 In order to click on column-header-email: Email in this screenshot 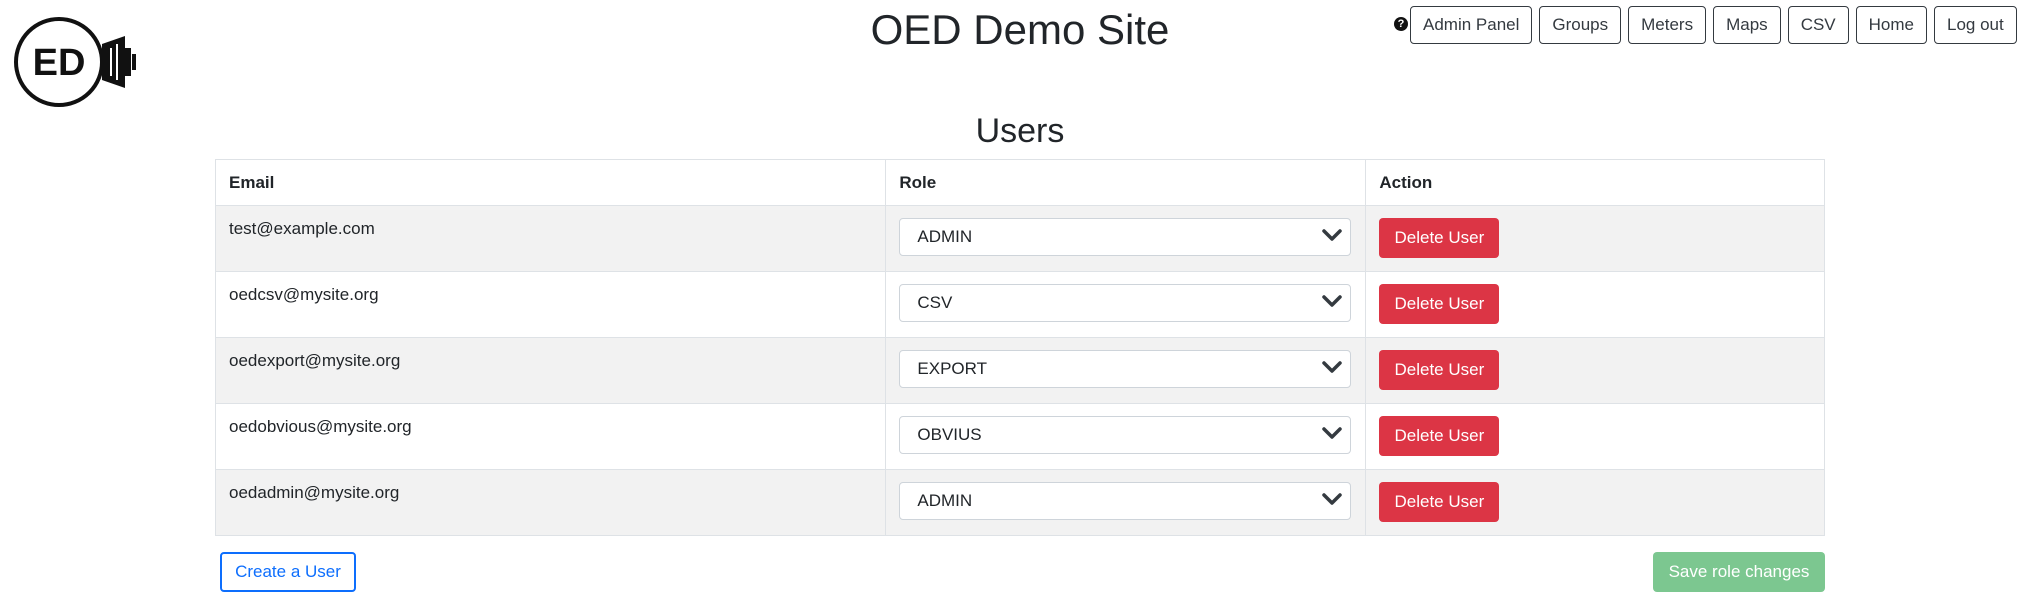, I will do `click(550, 182)`.